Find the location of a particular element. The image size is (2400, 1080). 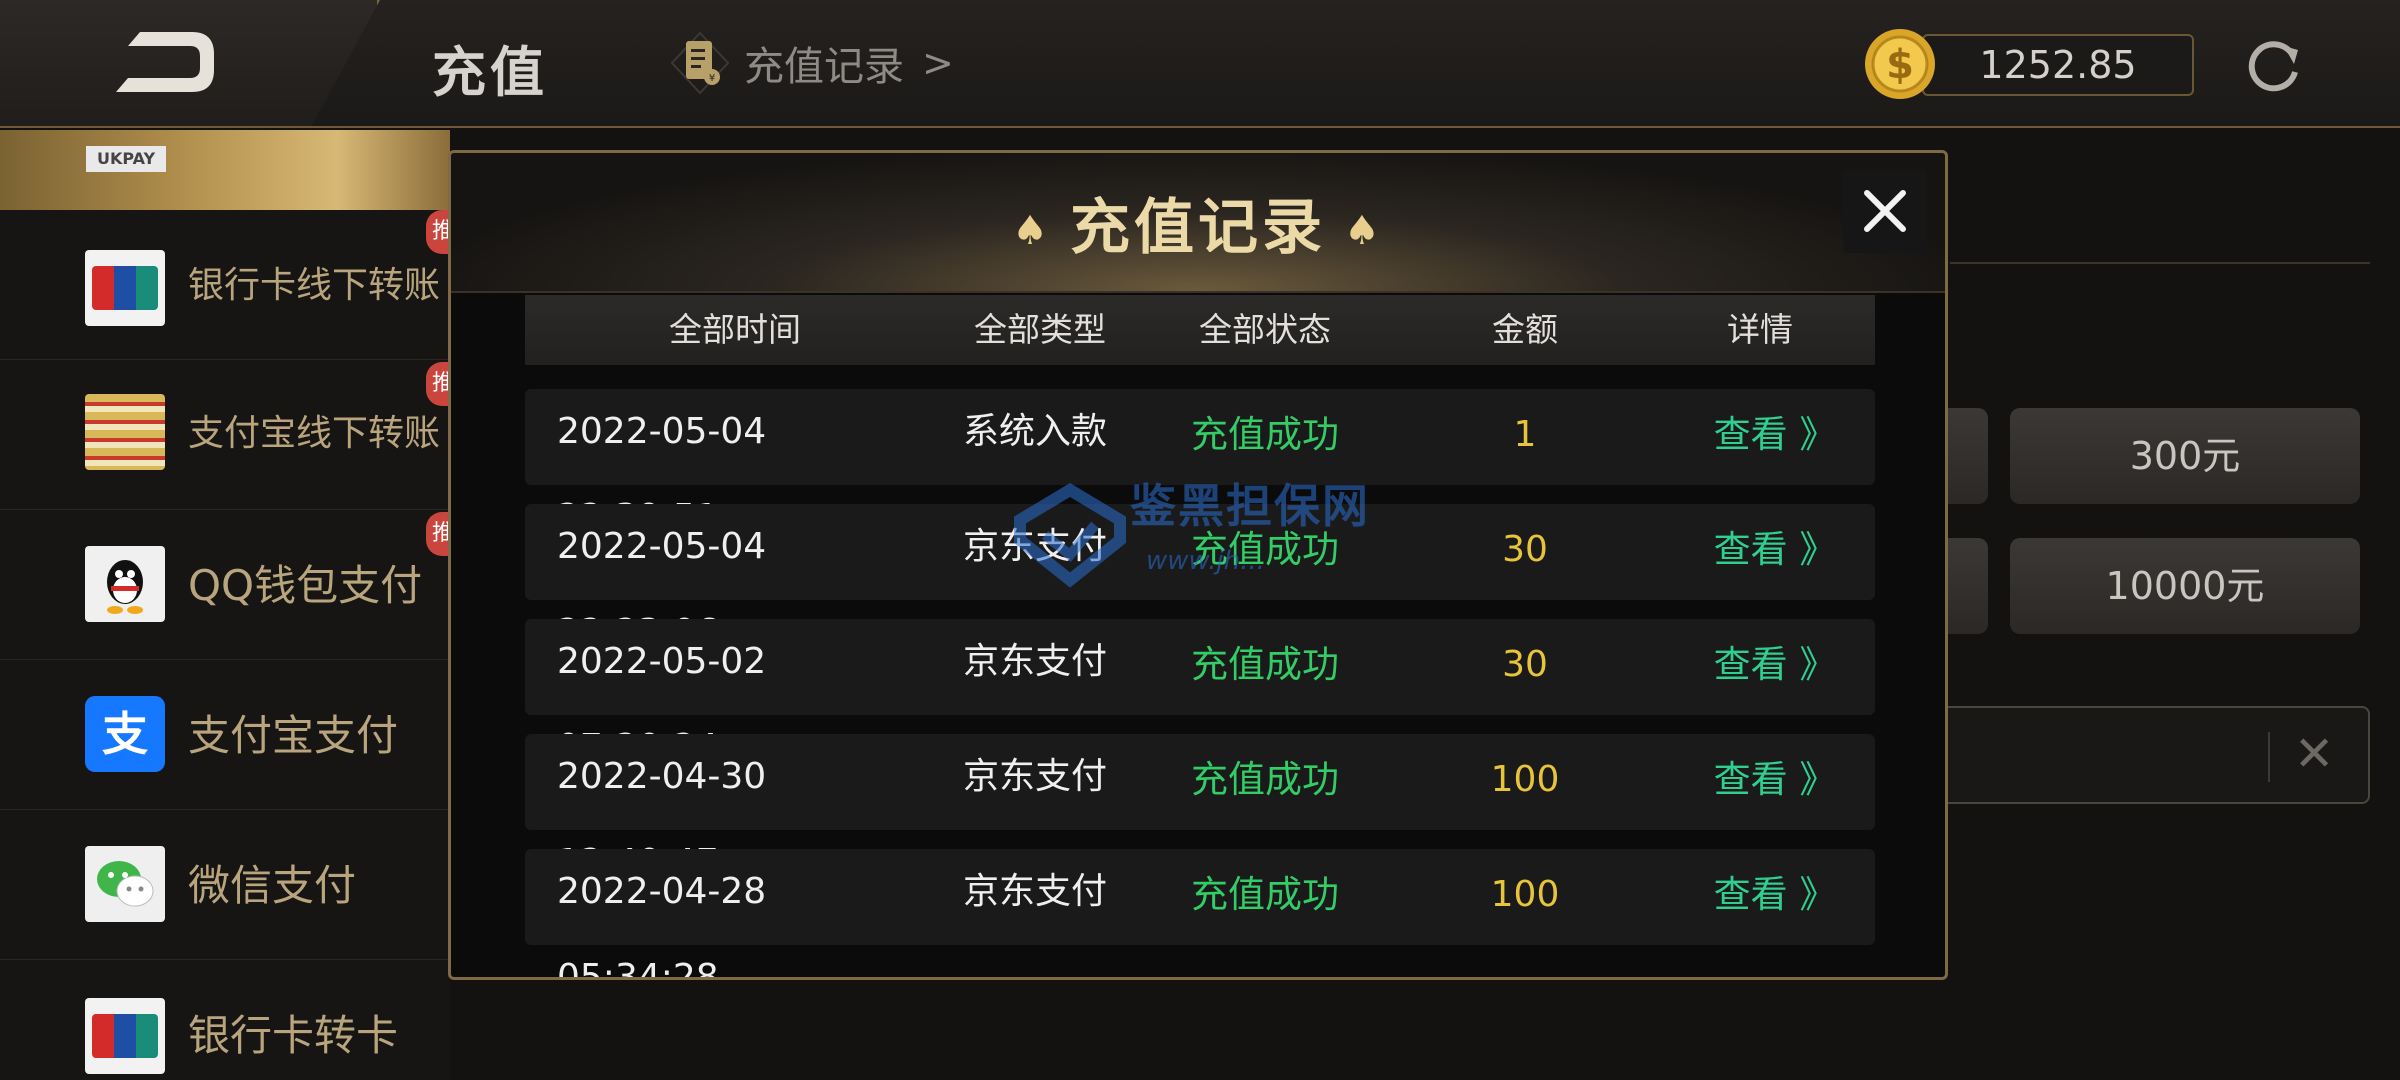

shield-watermark-icon is located at coordinates (1070, 535).